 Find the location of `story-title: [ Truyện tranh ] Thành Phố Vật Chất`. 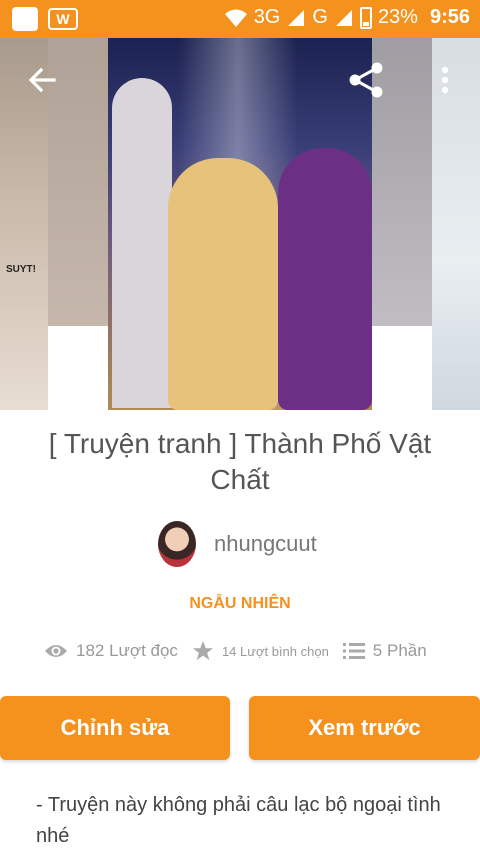

story-title: [ Truyện tranh ] Thành Phố Vật Chất is located at coordinates (240, 461).